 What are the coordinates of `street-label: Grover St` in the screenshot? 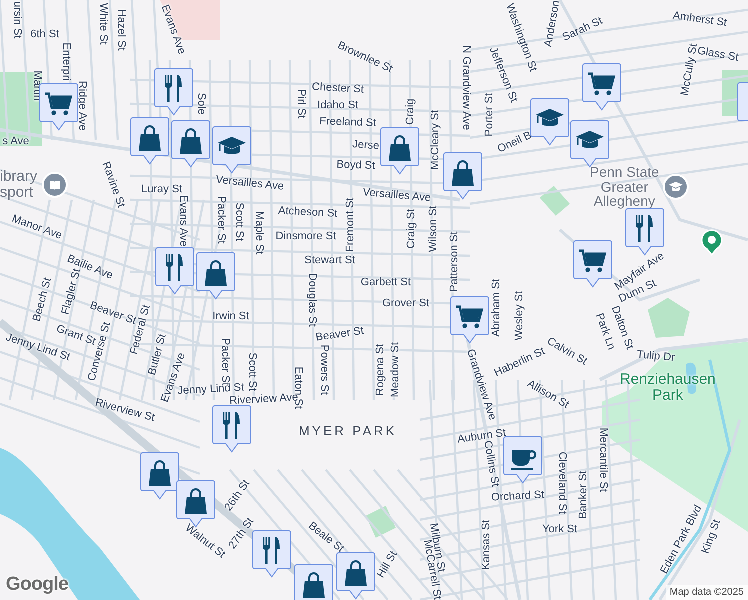 It's located at (406, 304).